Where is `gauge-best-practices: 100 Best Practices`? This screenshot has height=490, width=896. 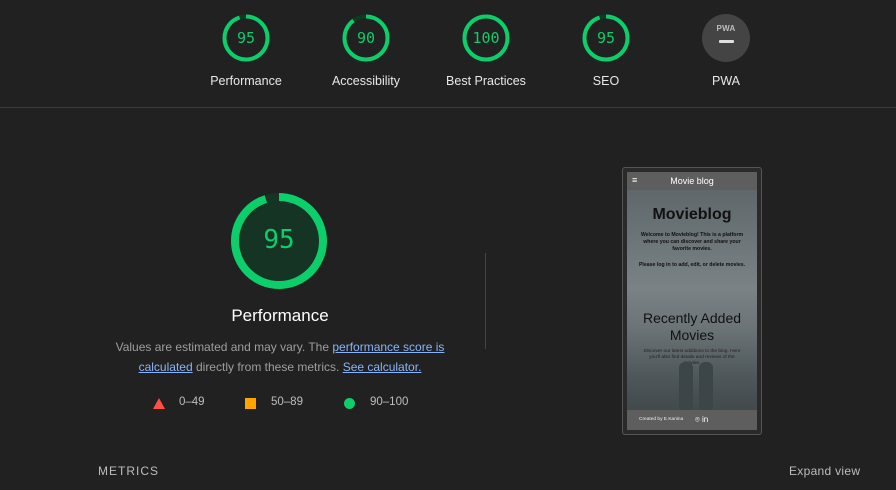 gauge-best-practices: 100 Best Practices is located at coordinates (486, 57).